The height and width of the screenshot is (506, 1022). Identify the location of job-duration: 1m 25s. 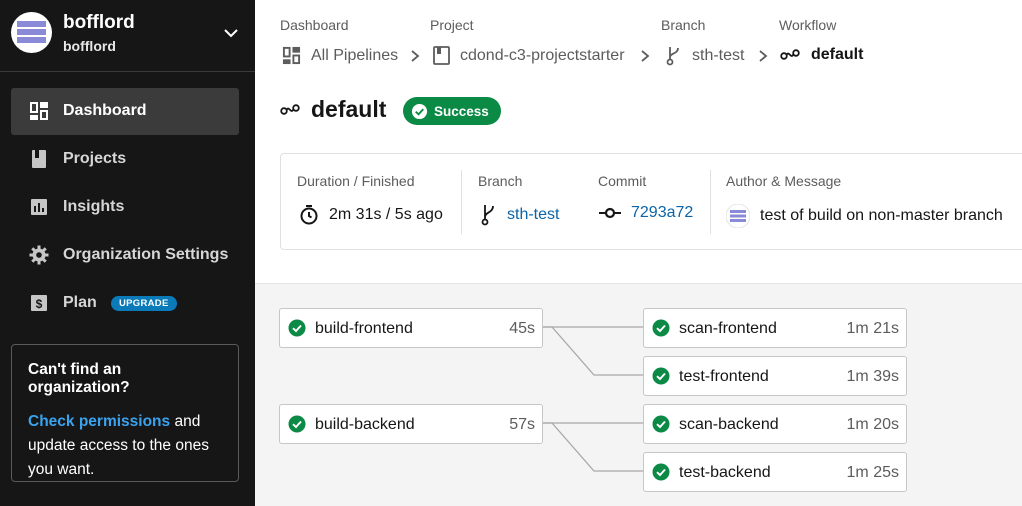
(872, 472).